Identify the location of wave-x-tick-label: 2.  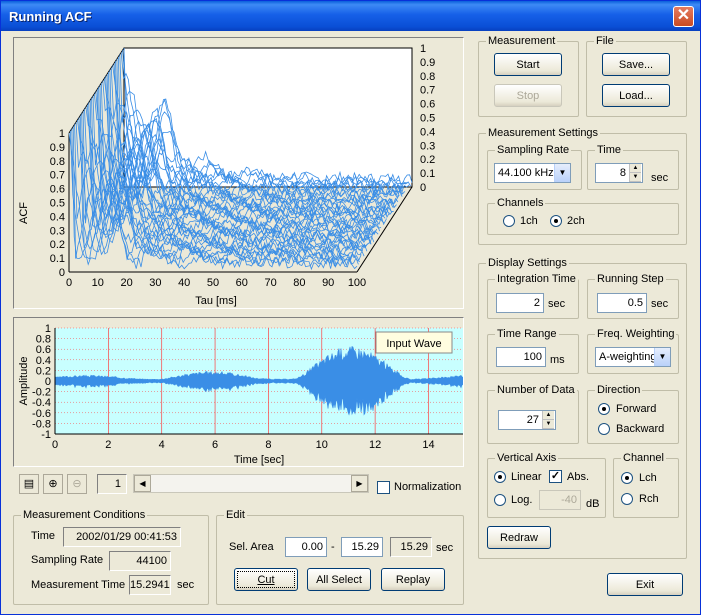
(108, 445).